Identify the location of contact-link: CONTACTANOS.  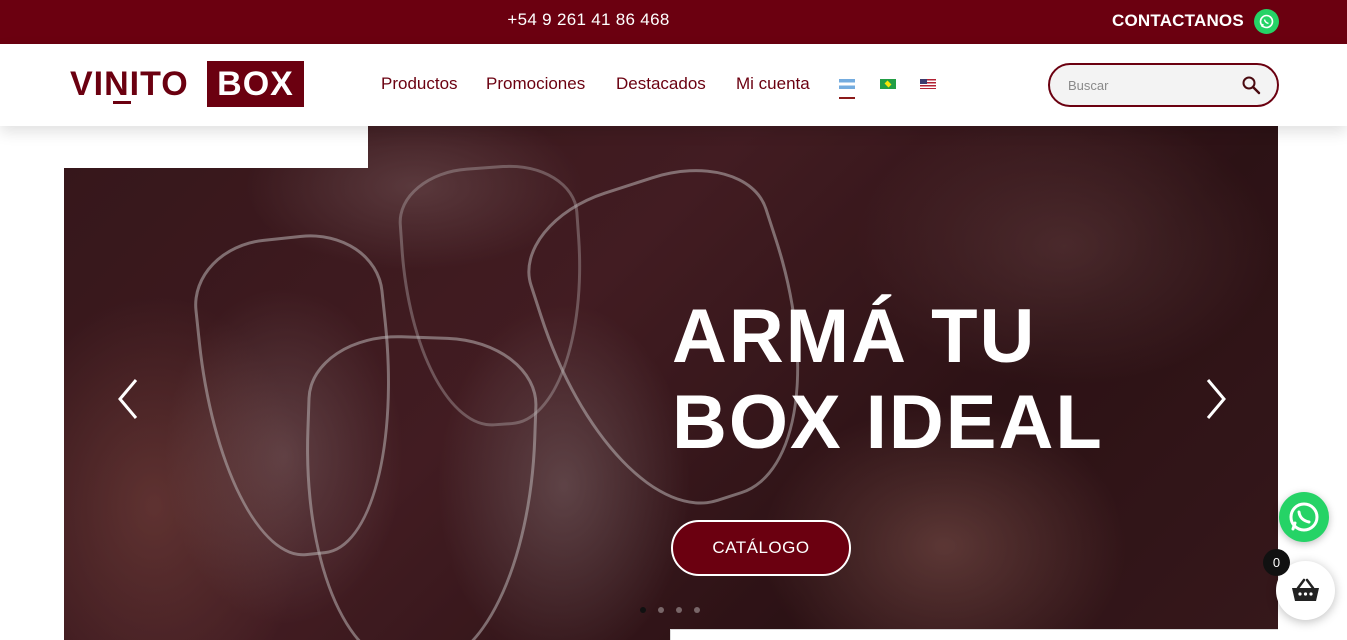
(1178, 21).